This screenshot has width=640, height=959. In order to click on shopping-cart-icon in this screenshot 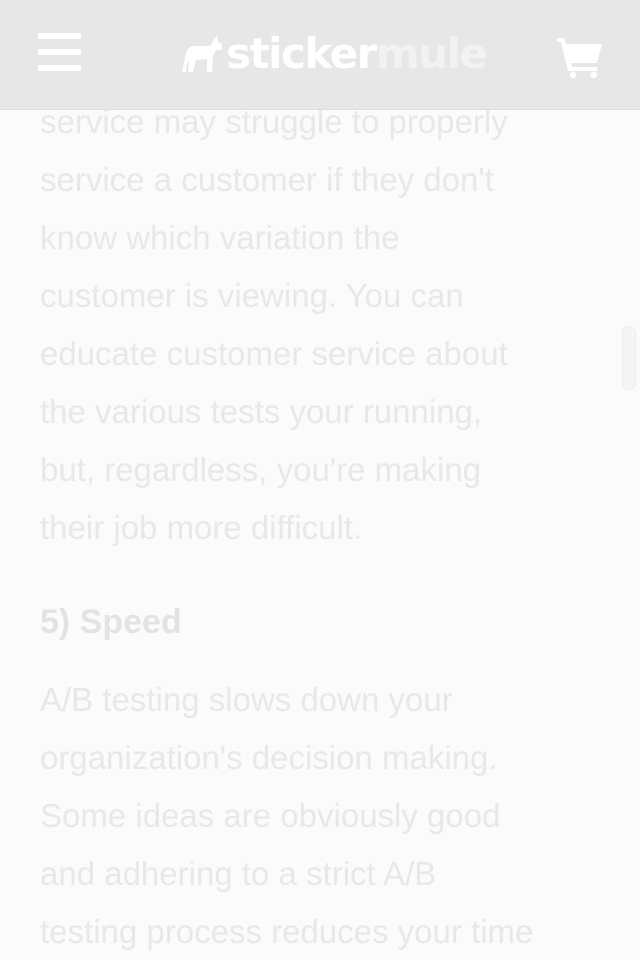, I will do `click(580, 57)`.